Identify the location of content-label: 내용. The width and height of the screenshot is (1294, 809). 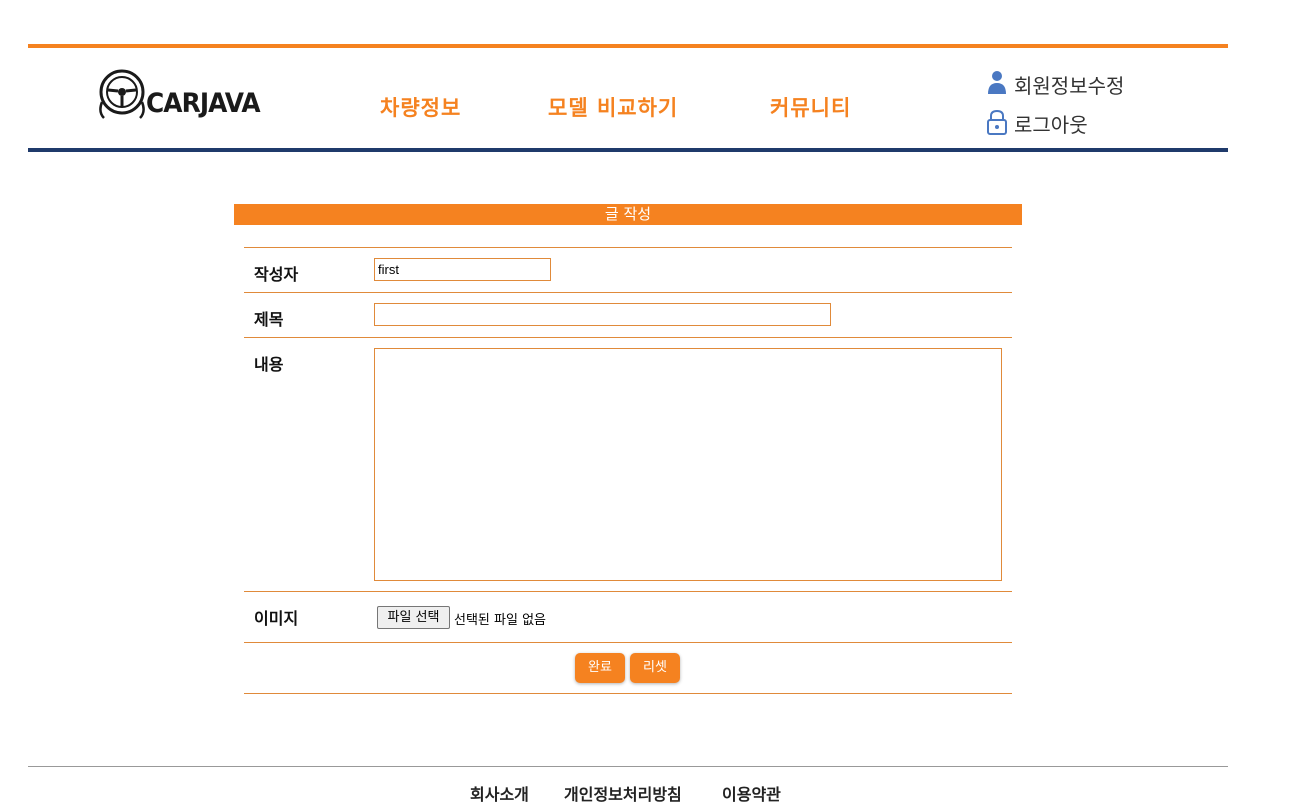
(269, 364).